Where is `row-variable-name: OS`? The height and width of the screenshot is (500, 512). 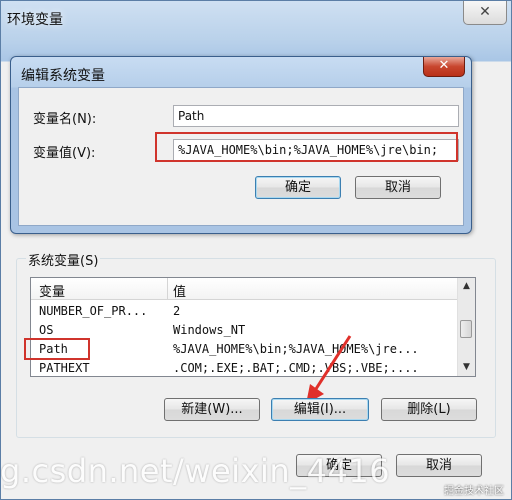
row-variable-name: OS is located at coordinates (46, 330).